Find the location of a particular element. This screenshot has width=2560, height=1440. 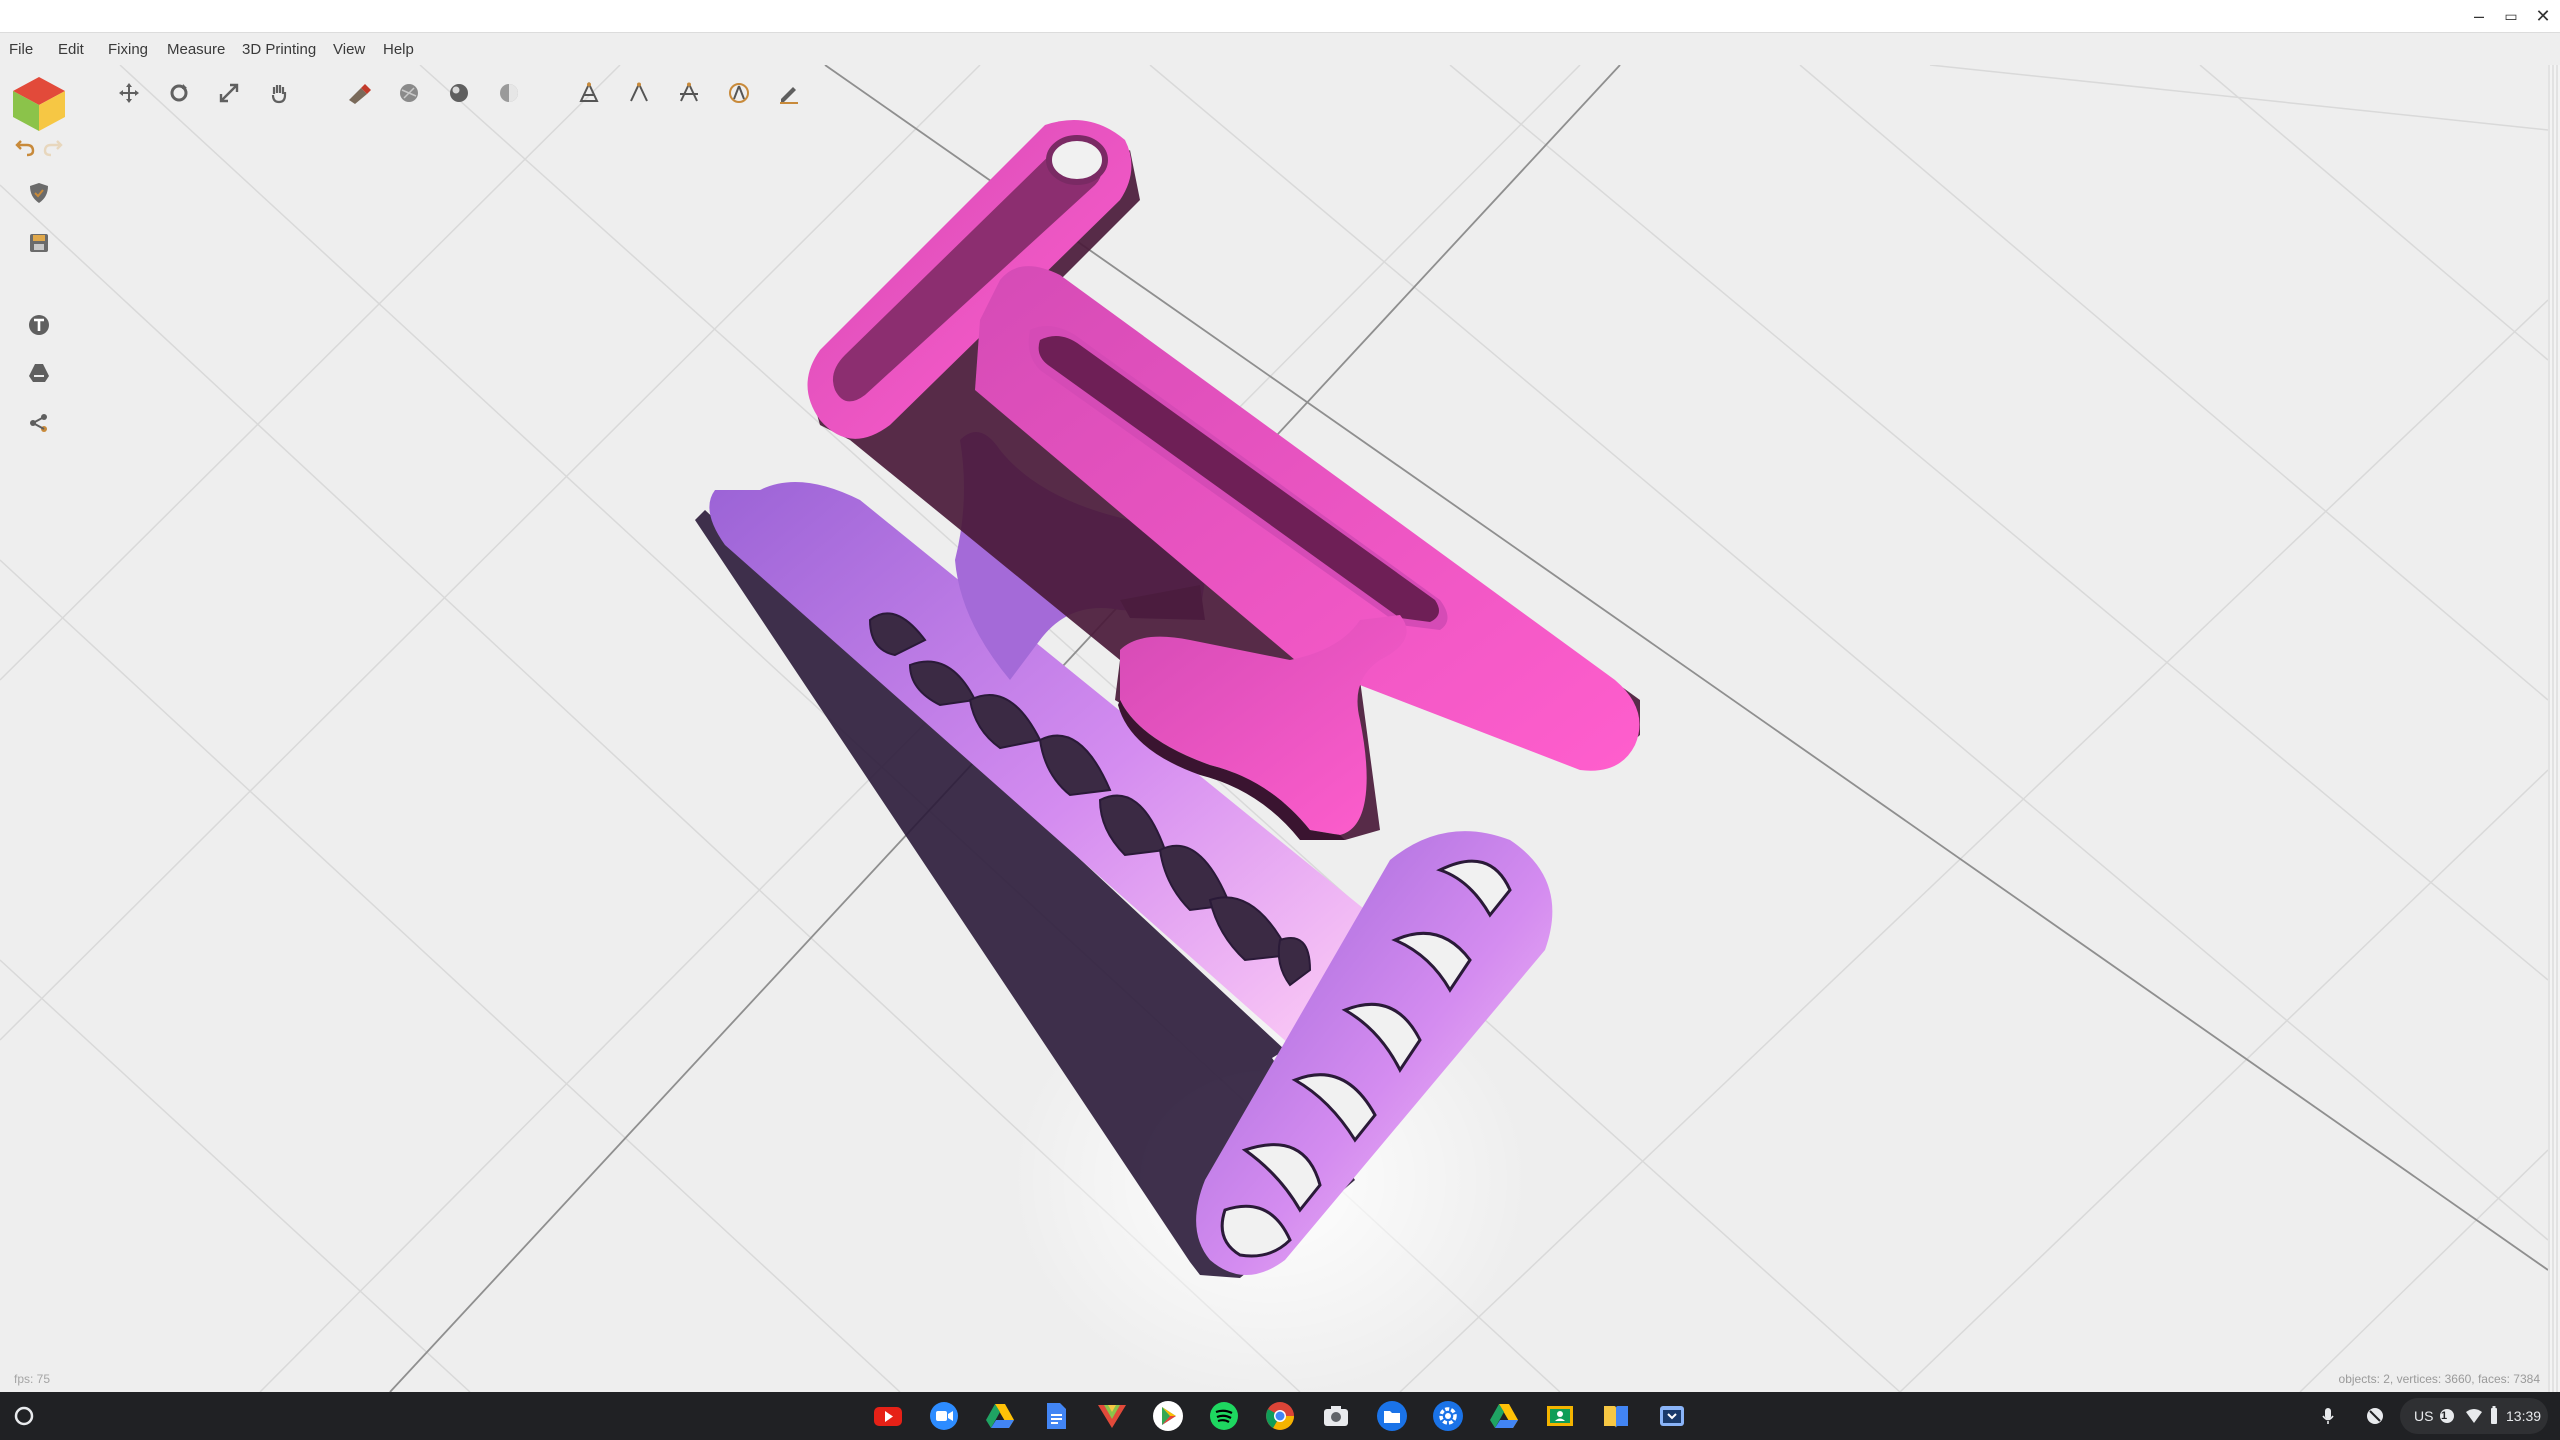

taskbar-shelf: US 1 13:39 is located at coordinates (1280, 1416).